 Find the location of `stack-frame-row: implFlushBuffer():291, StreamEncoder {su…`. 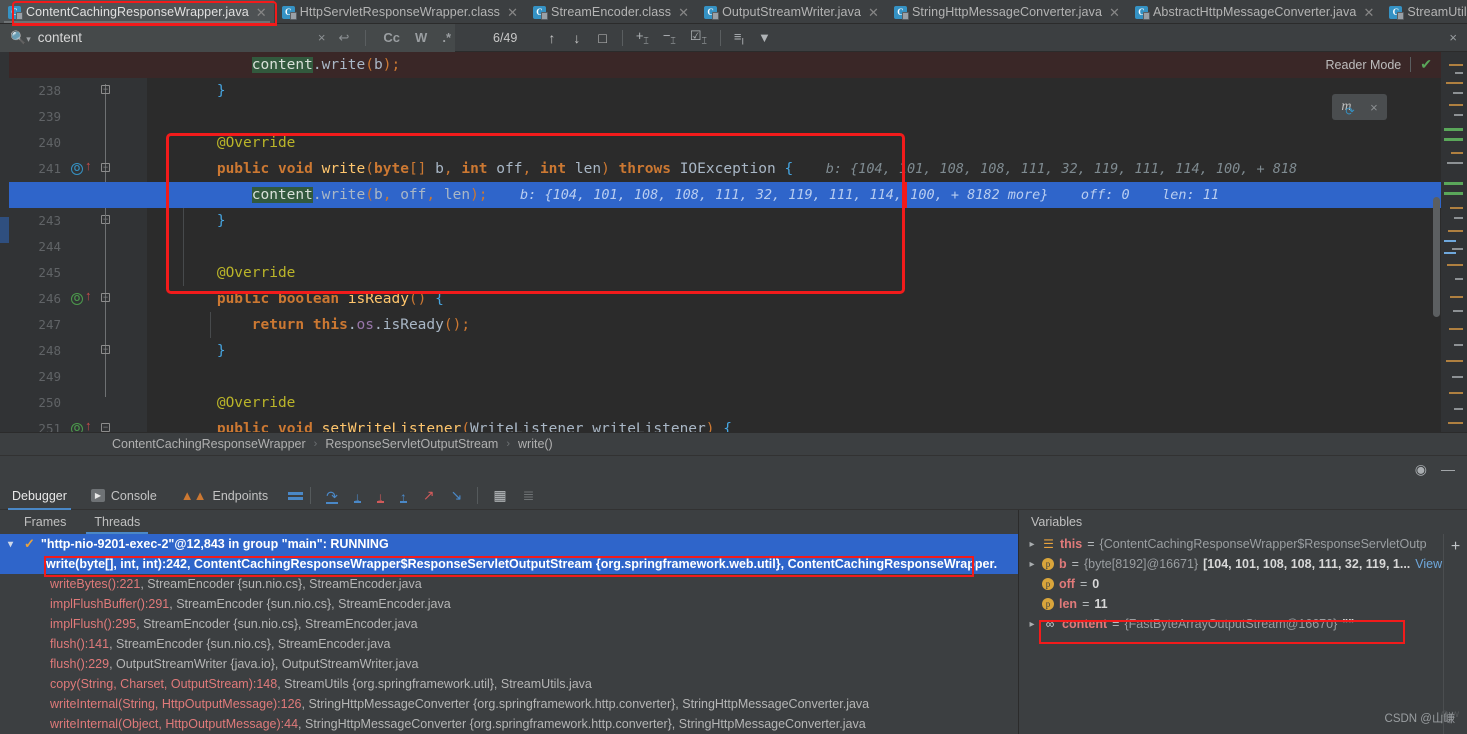

stack-frame-row: implFlushBuffer():291, StreamEncoder {su… is located at coordinates (509, 604).